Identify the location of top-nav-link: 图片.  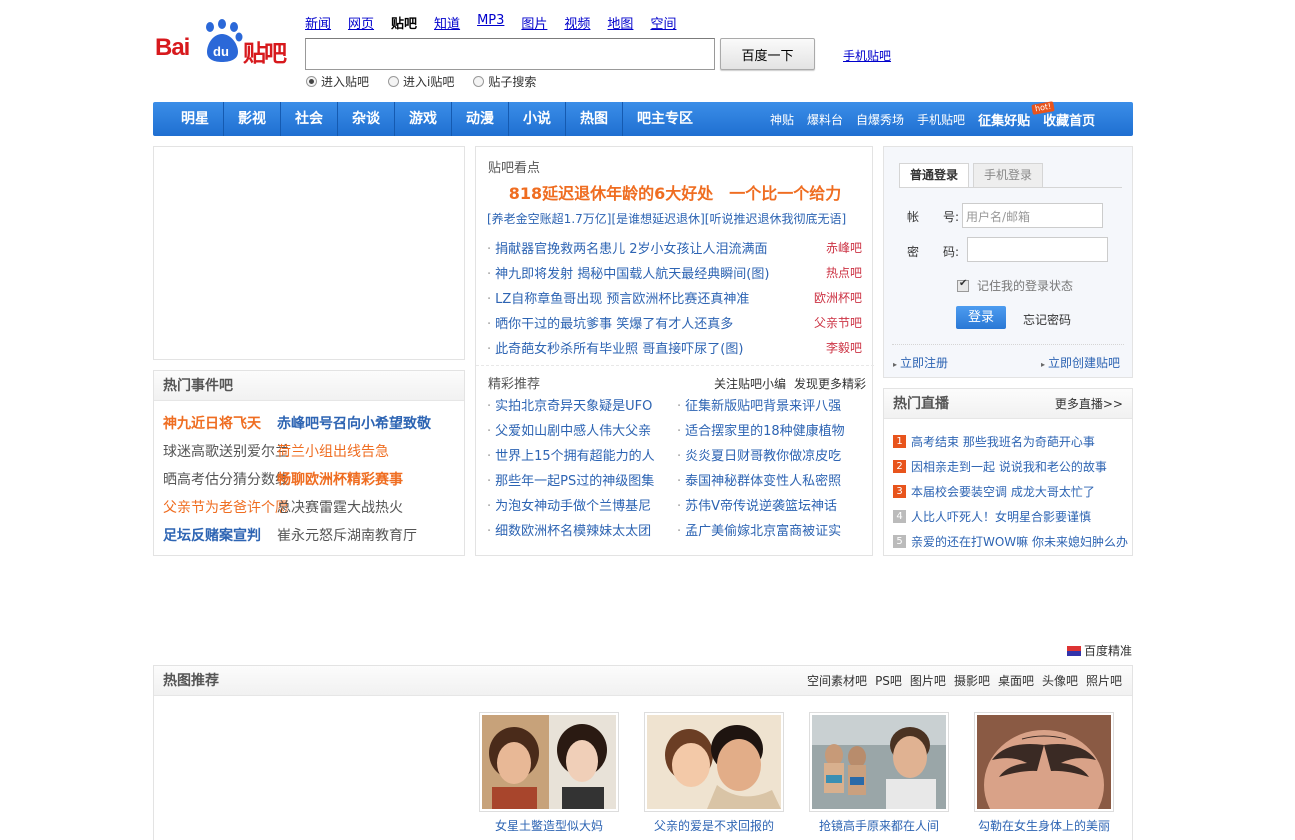
(534, 22).